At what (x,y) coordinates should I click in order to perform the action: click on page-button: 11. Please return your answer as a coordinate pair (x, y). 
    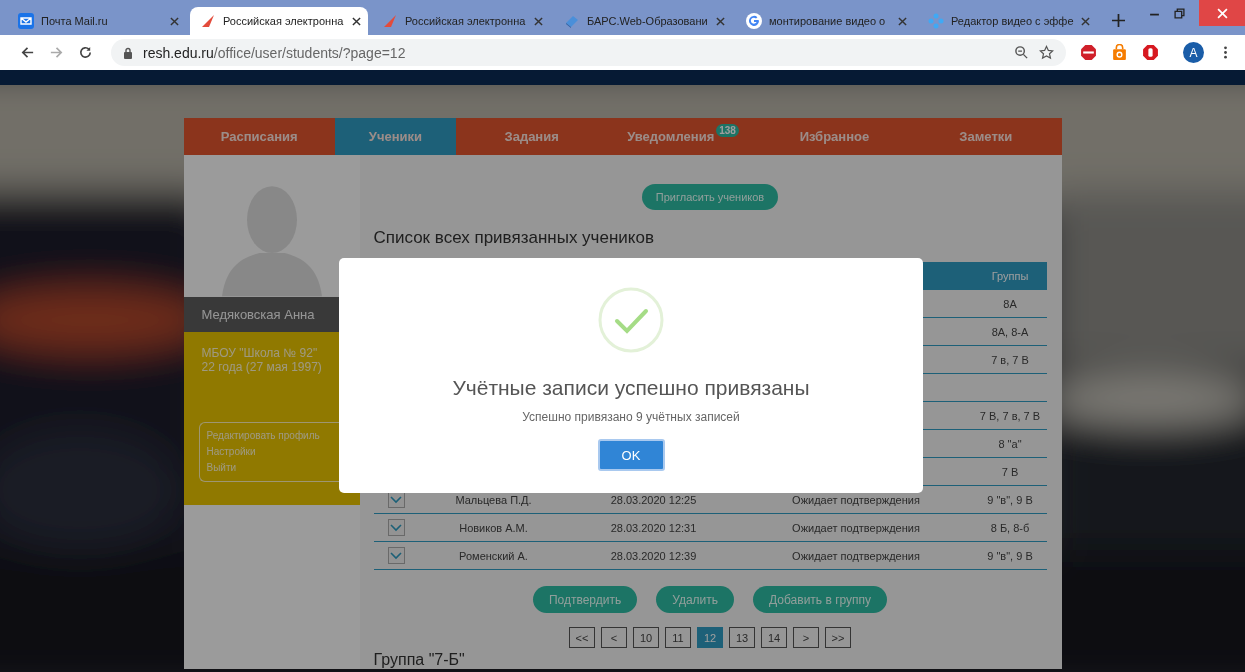
    Looking at the image, I should click on (678, 637).